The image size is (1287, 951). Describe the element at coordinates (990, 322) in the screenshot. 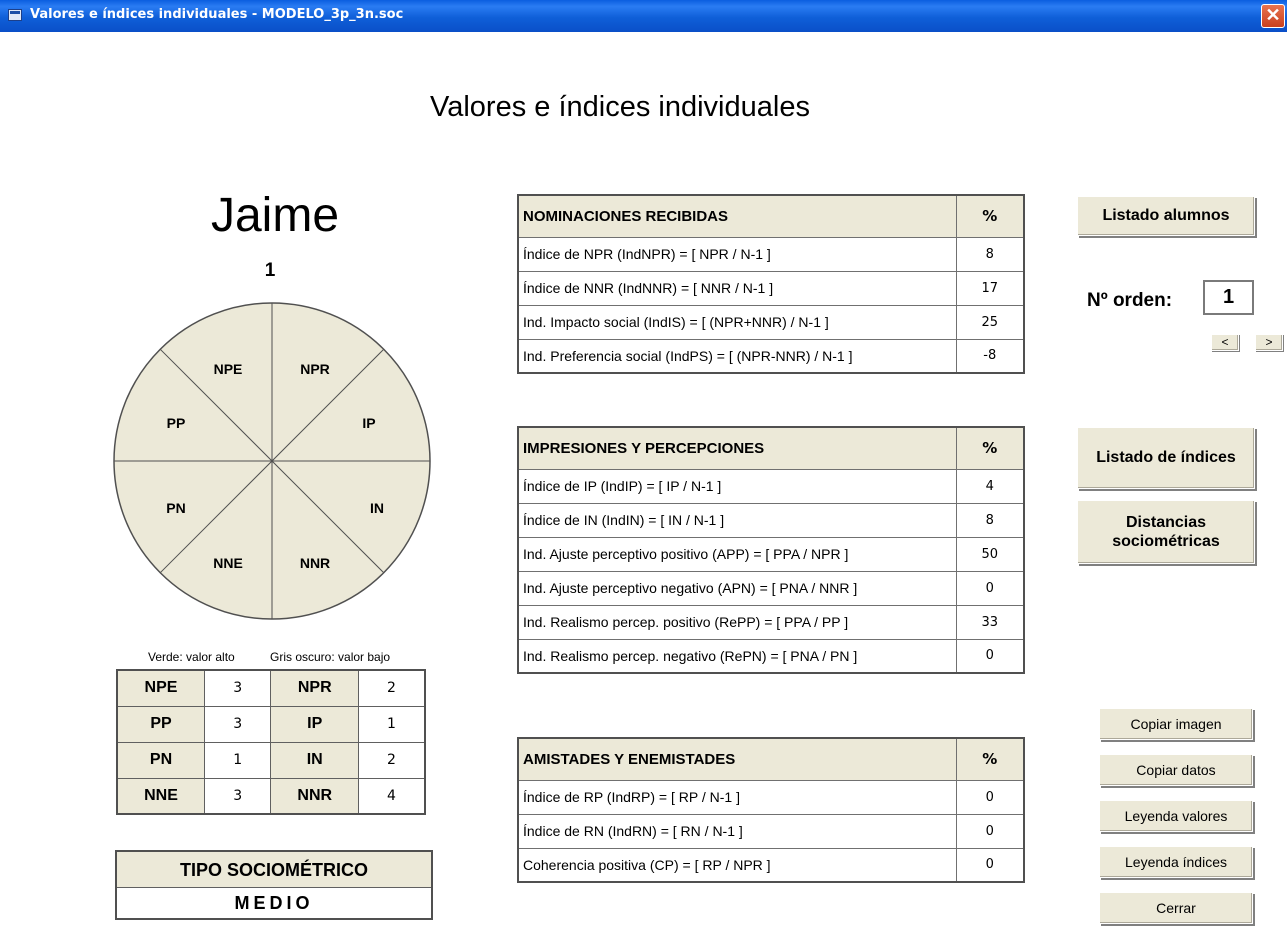

I see `index-value: 25` at that location.